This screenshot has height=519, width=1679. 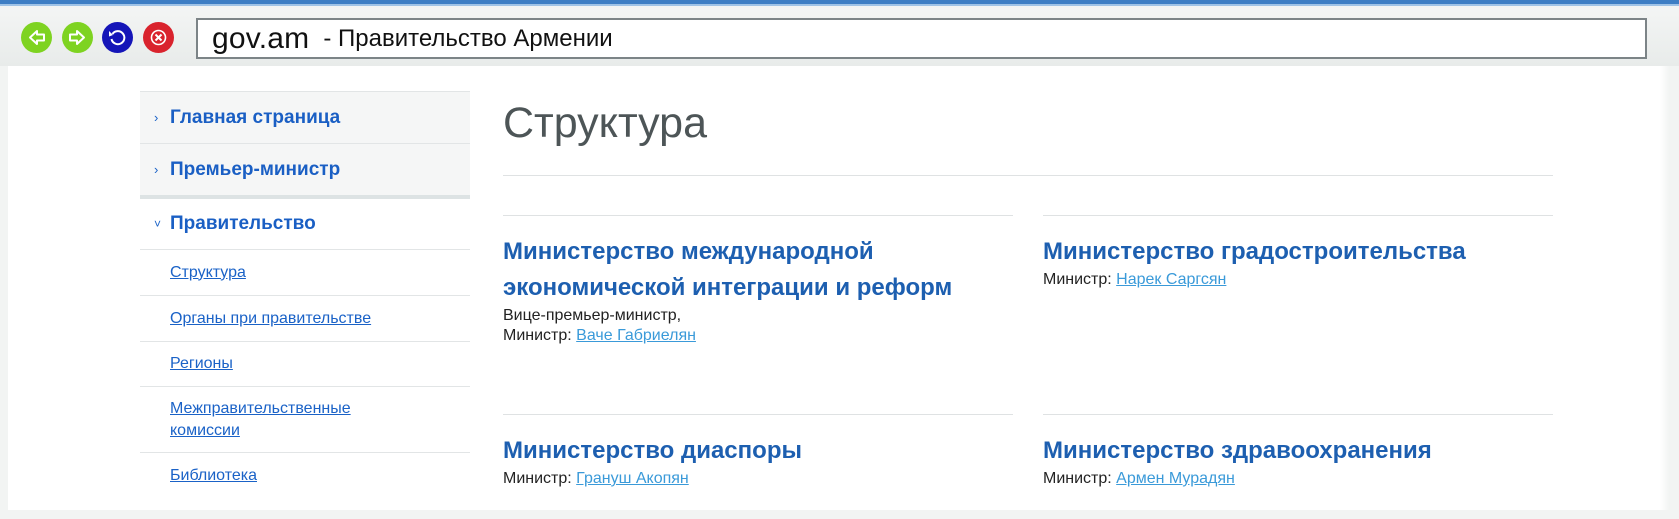 I want to click on reload-button, so click(x=117, y=37).